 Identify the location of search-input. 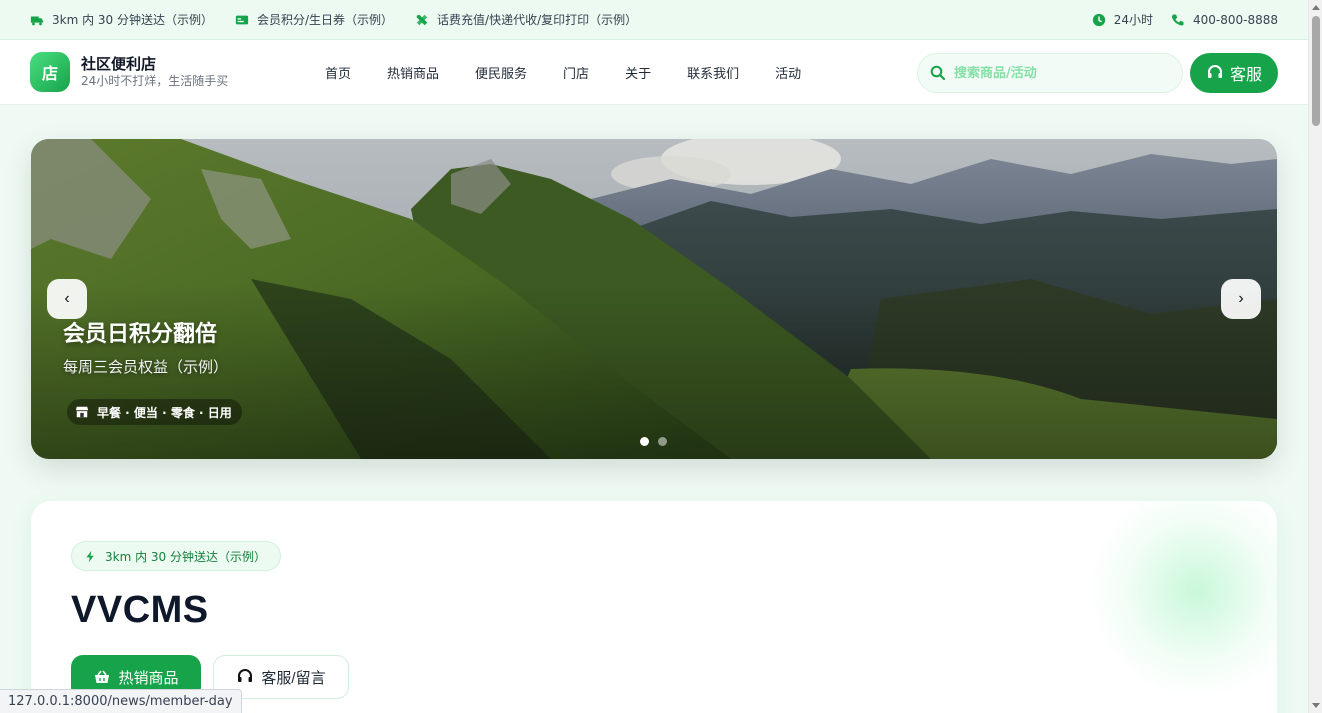
(1059, 73).